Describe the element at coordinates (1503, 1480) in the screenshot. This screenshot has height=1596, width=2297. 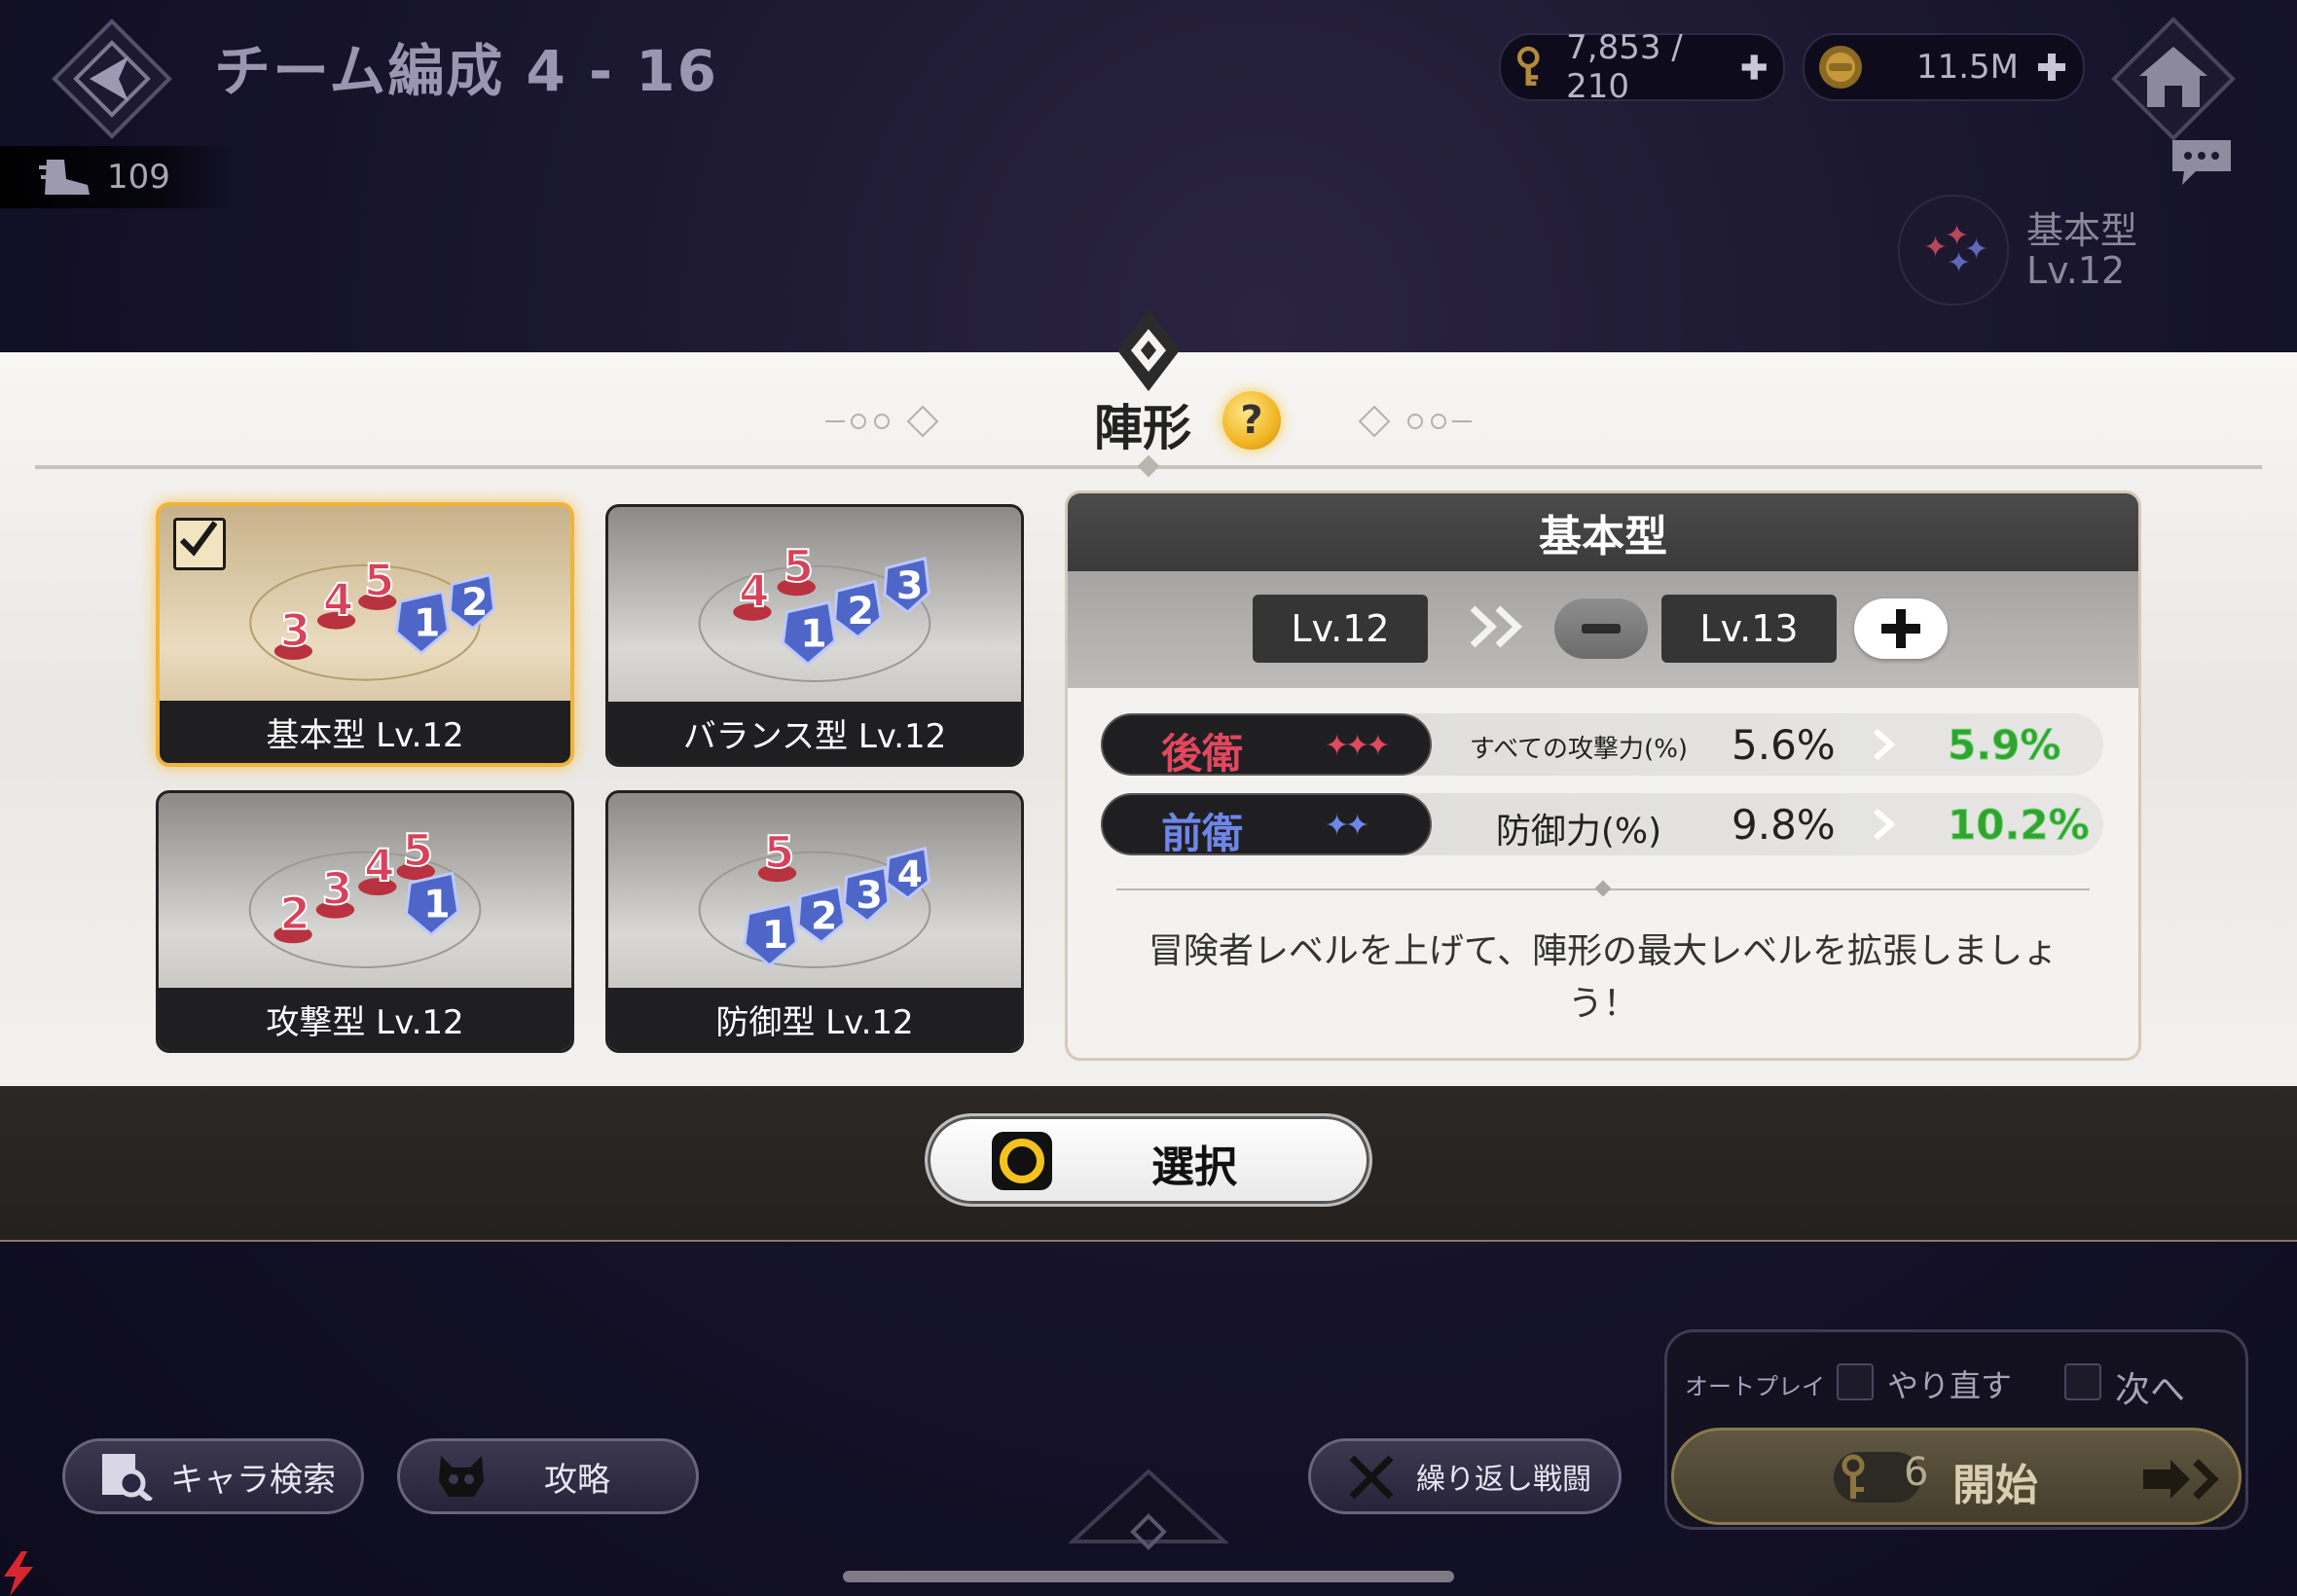
I see `repeat-label: 繰り返し戦闘` at that location.